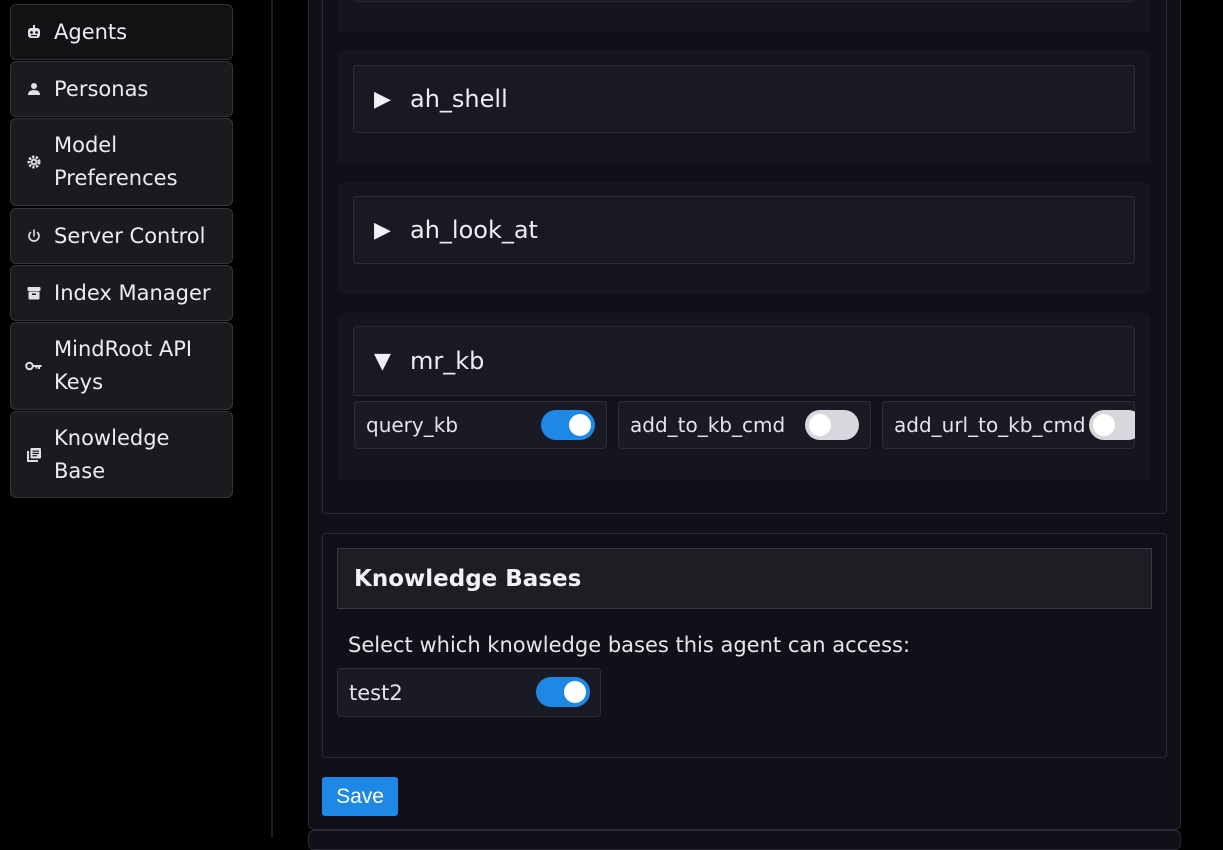 The height and width of the screenshot is (850, 1223). I want to click on robot-icon, so click(34, 32).